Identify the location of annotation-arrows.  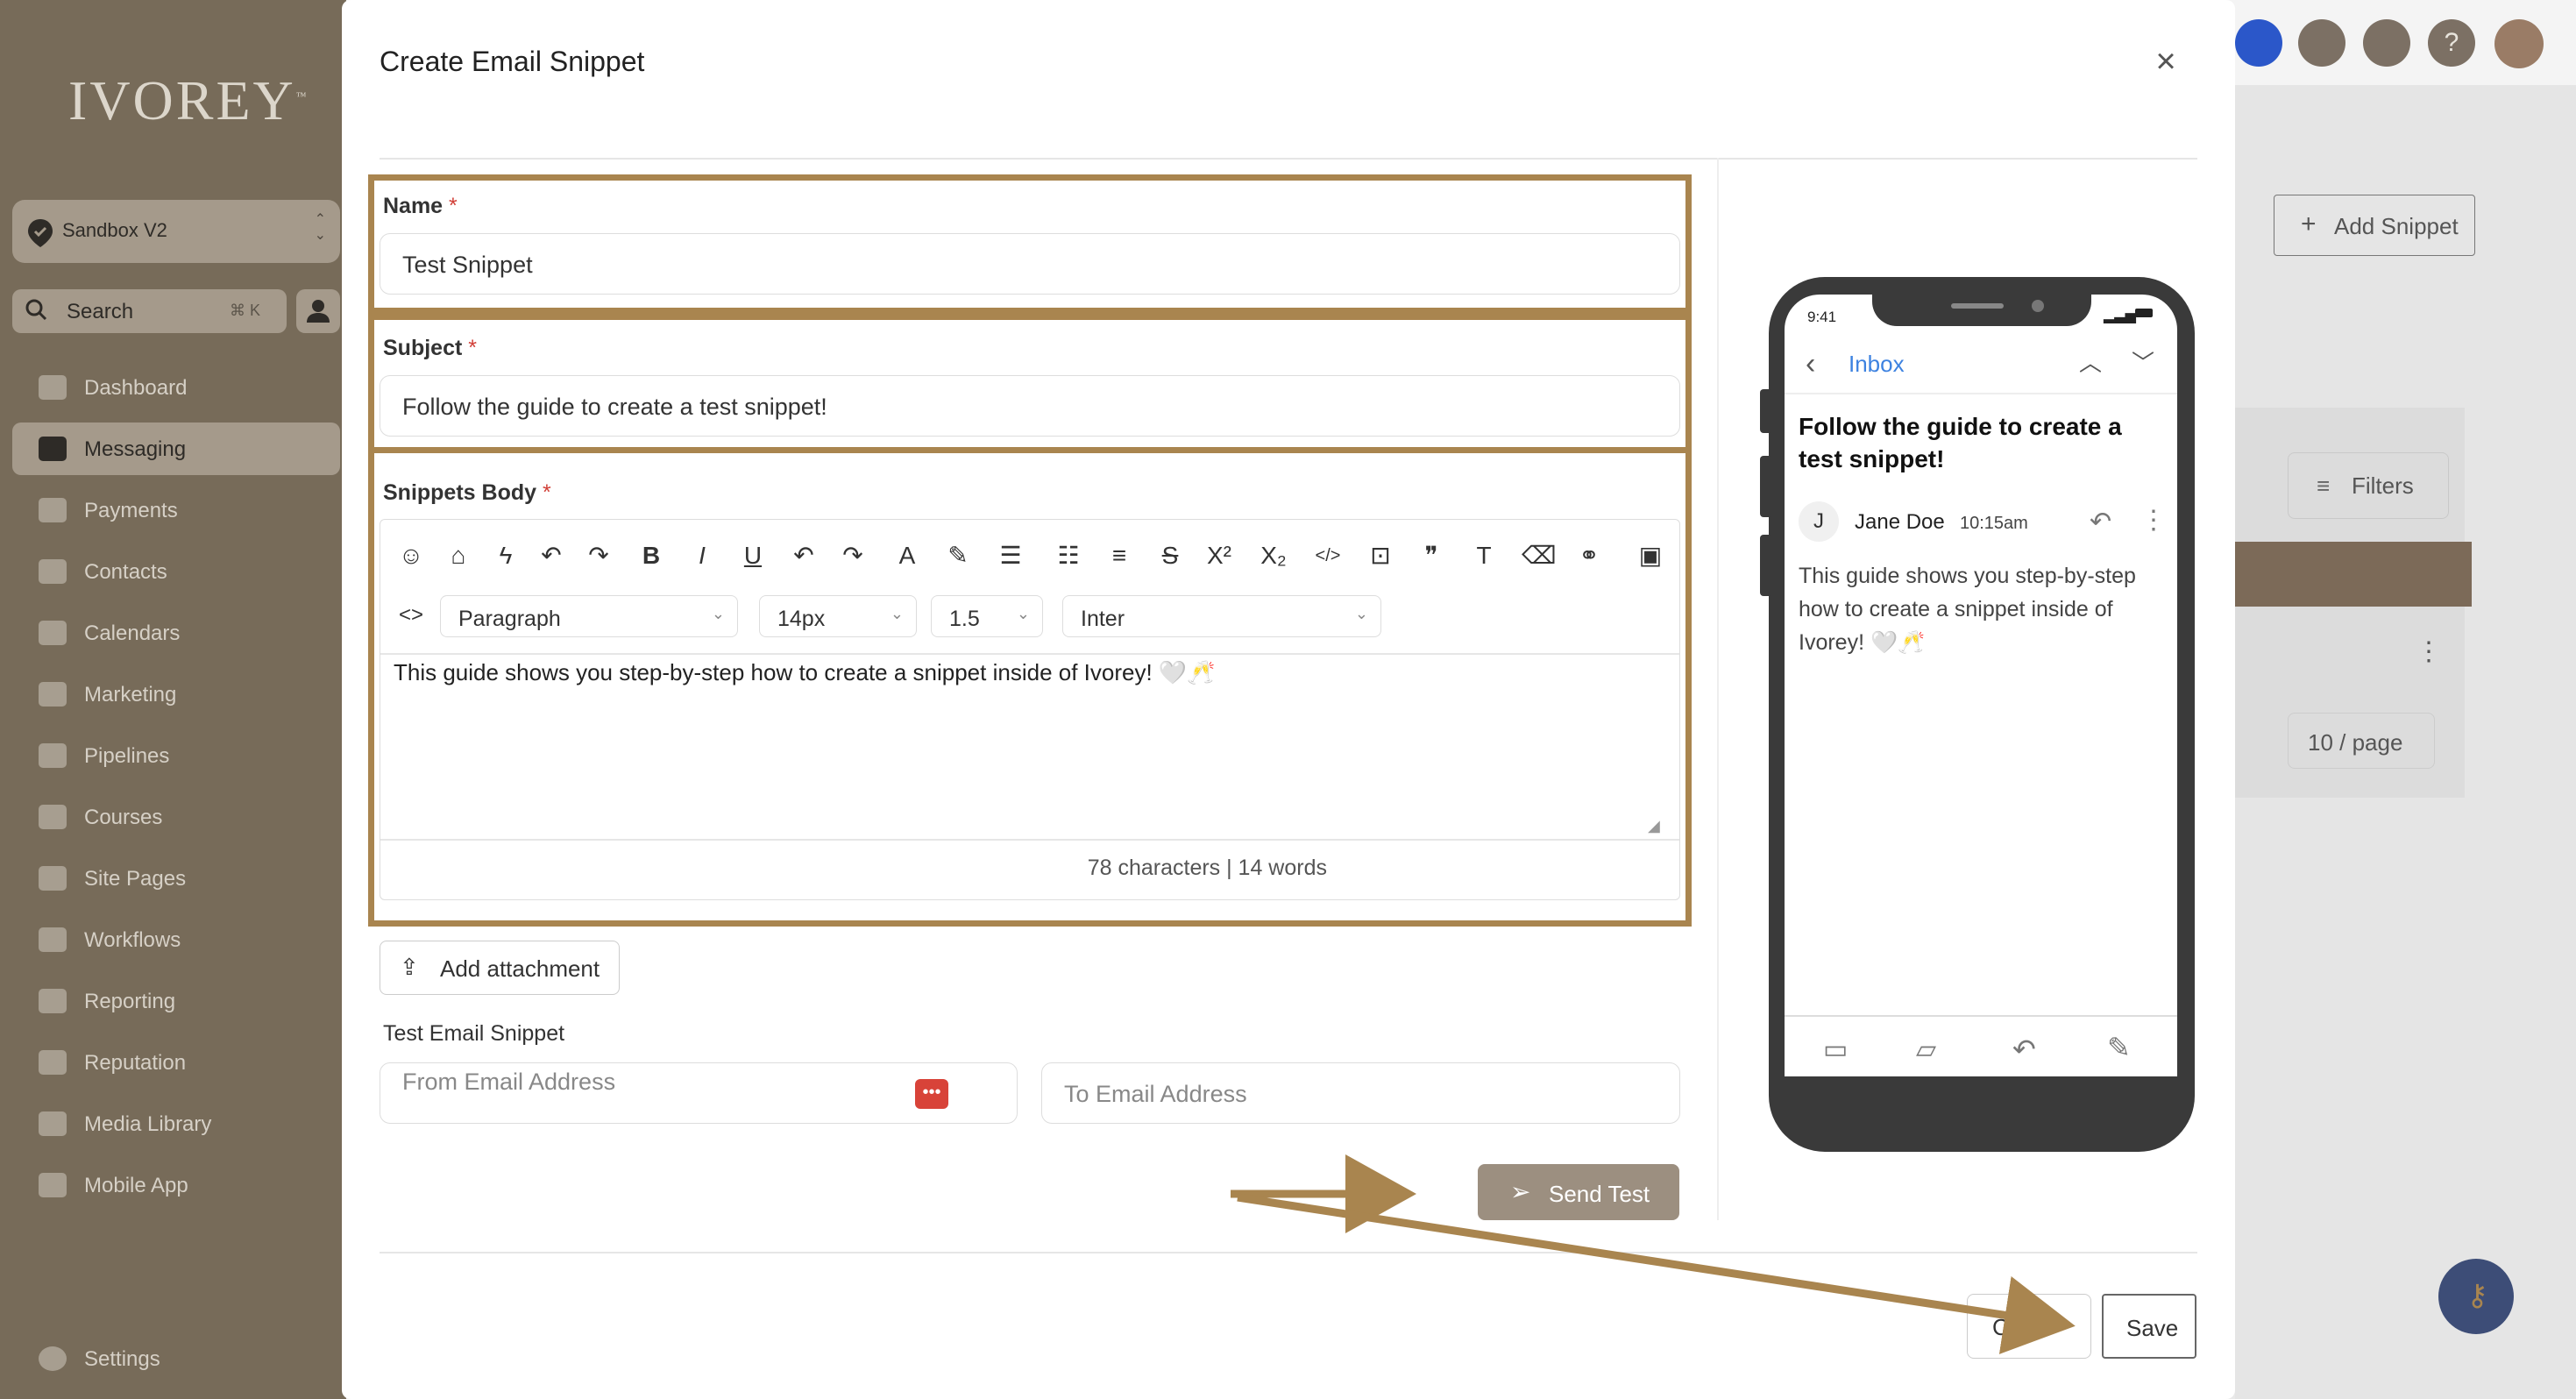
(1653, 1254).